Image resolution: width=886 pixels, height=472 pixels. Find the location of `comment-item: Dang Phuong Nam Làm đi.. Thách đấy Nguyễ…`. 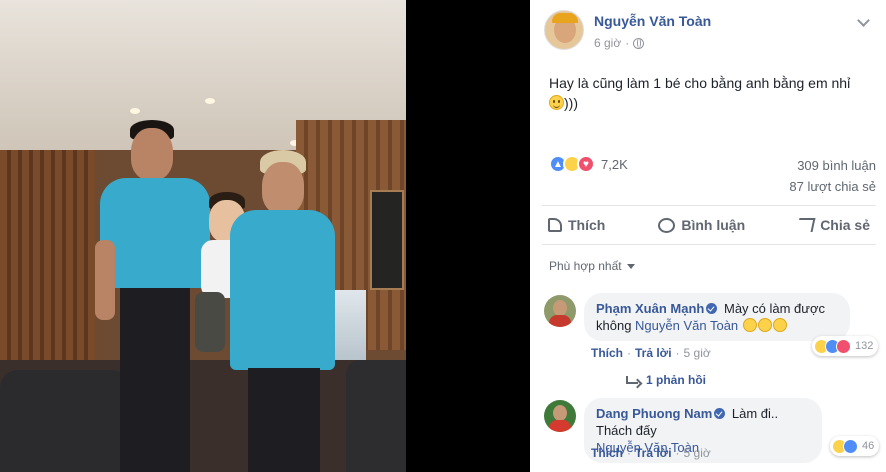

comment-item: Dang Phuong Nam Làm đi.. Thách đấy Nguyễ… is located at coordinates (712, 435).